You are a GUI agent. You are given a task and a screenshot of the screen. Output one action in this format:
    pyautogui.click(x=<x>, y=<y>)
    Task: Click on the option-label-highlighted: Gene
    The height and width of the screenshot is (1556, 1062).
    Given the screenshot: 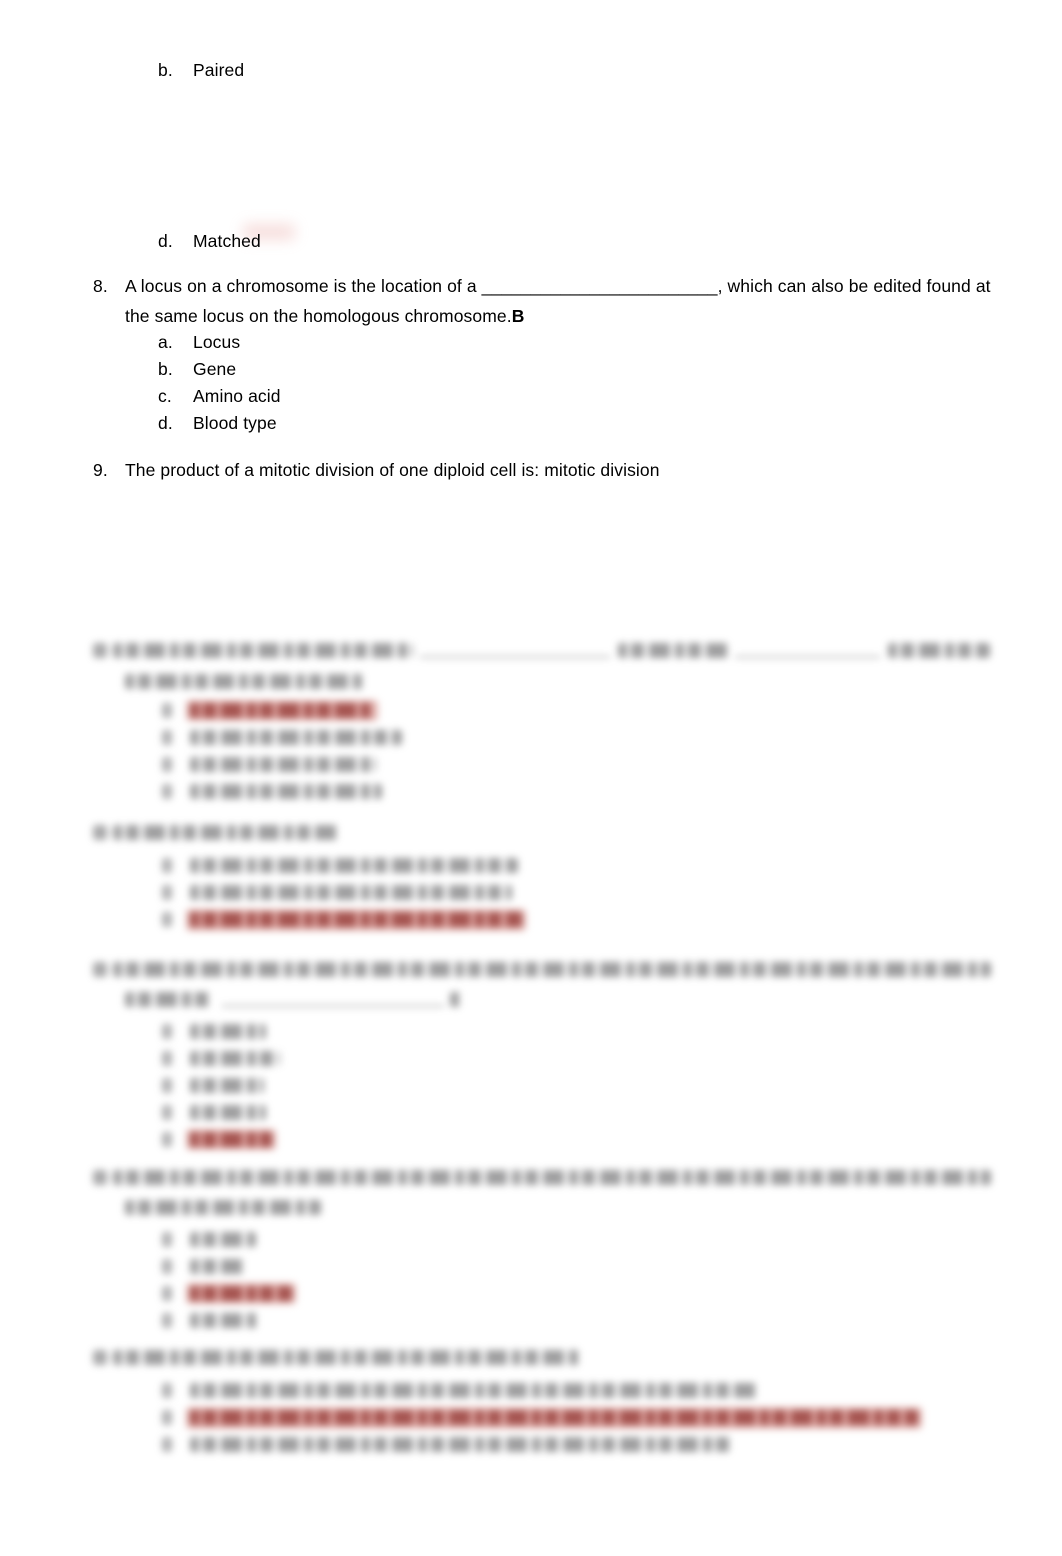 What is the action you would take?
    pyautogui.click(x=214, y=369)
    